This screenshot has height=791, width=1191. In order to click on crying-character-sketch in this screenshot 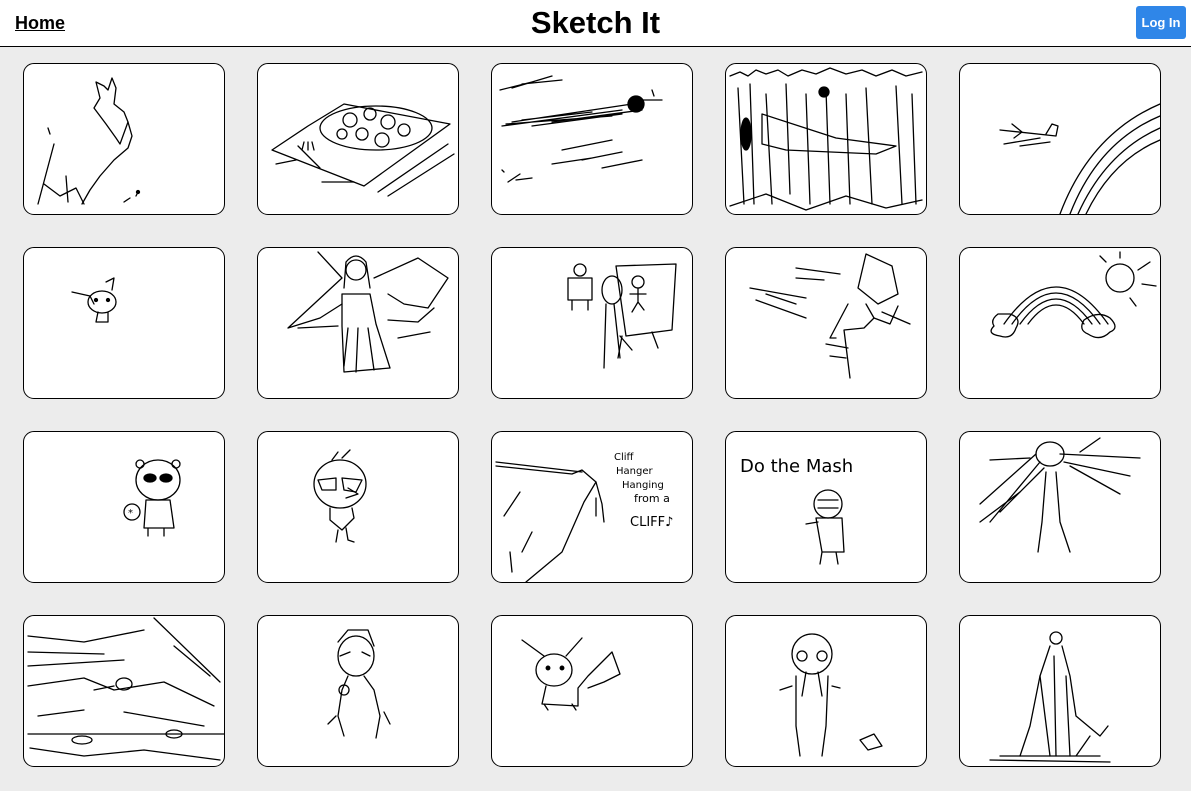, I will do `click(831, 695)`.